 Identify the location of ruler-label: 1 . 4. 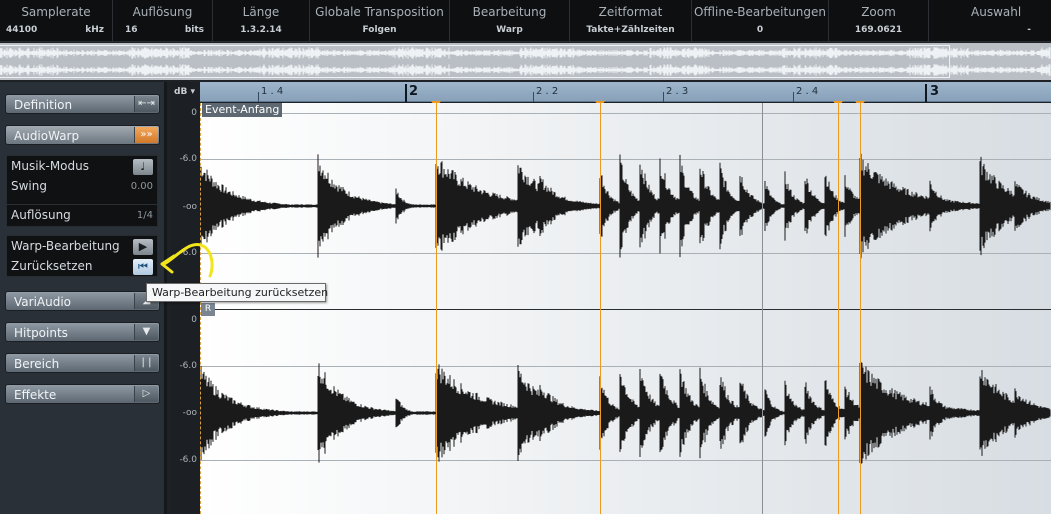
(272, 91).